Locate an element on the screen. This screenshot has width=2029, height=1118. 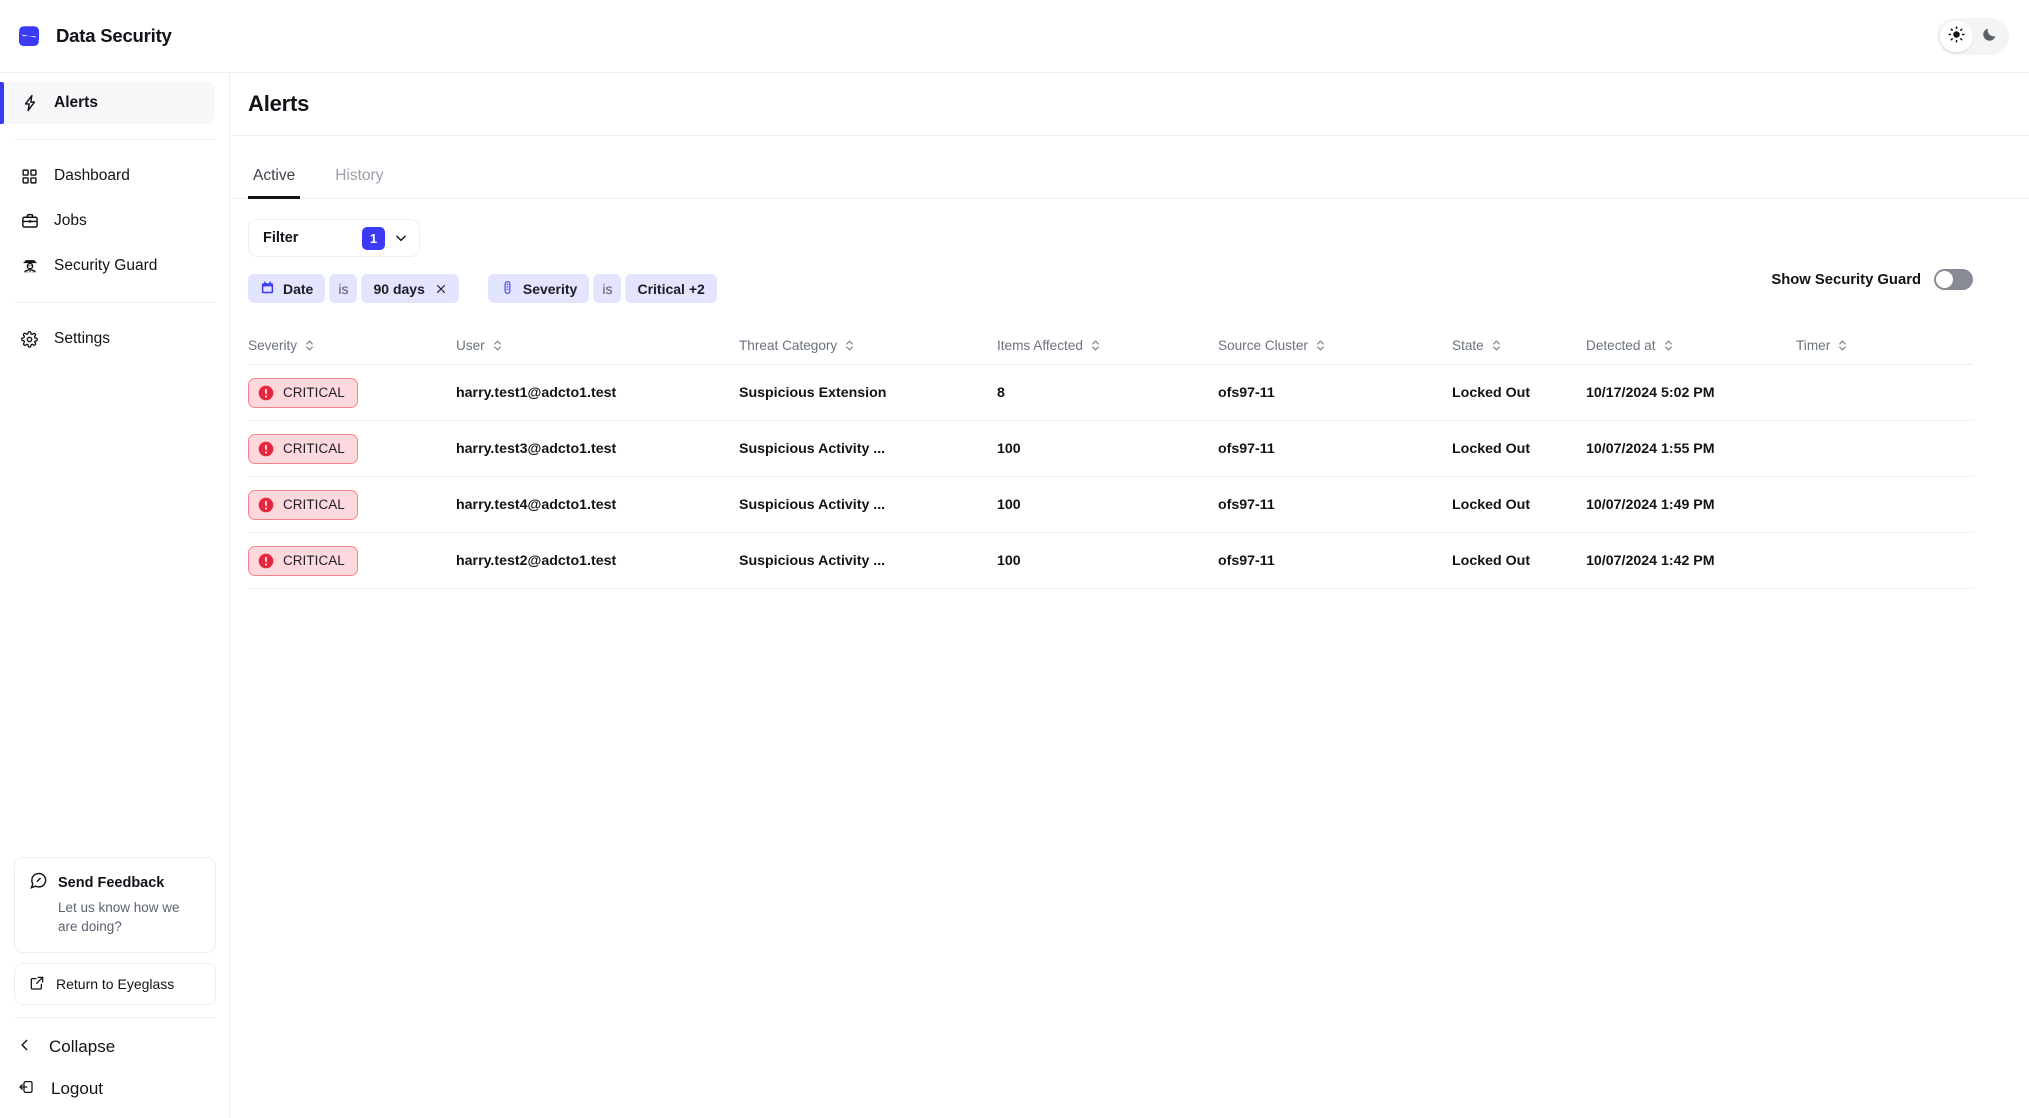
cell-detected-at: 10/07/2024 1:42 PM is located at coordinates (1650, 560).